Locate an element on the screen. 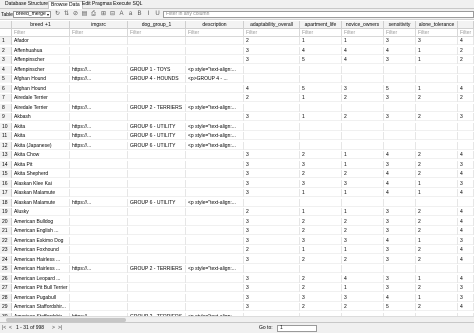 The height and width of the screenshot is (333, 474). cell-dog-group-1: GROUP 2 - TERRIERS is located at coordinates (157, 107).